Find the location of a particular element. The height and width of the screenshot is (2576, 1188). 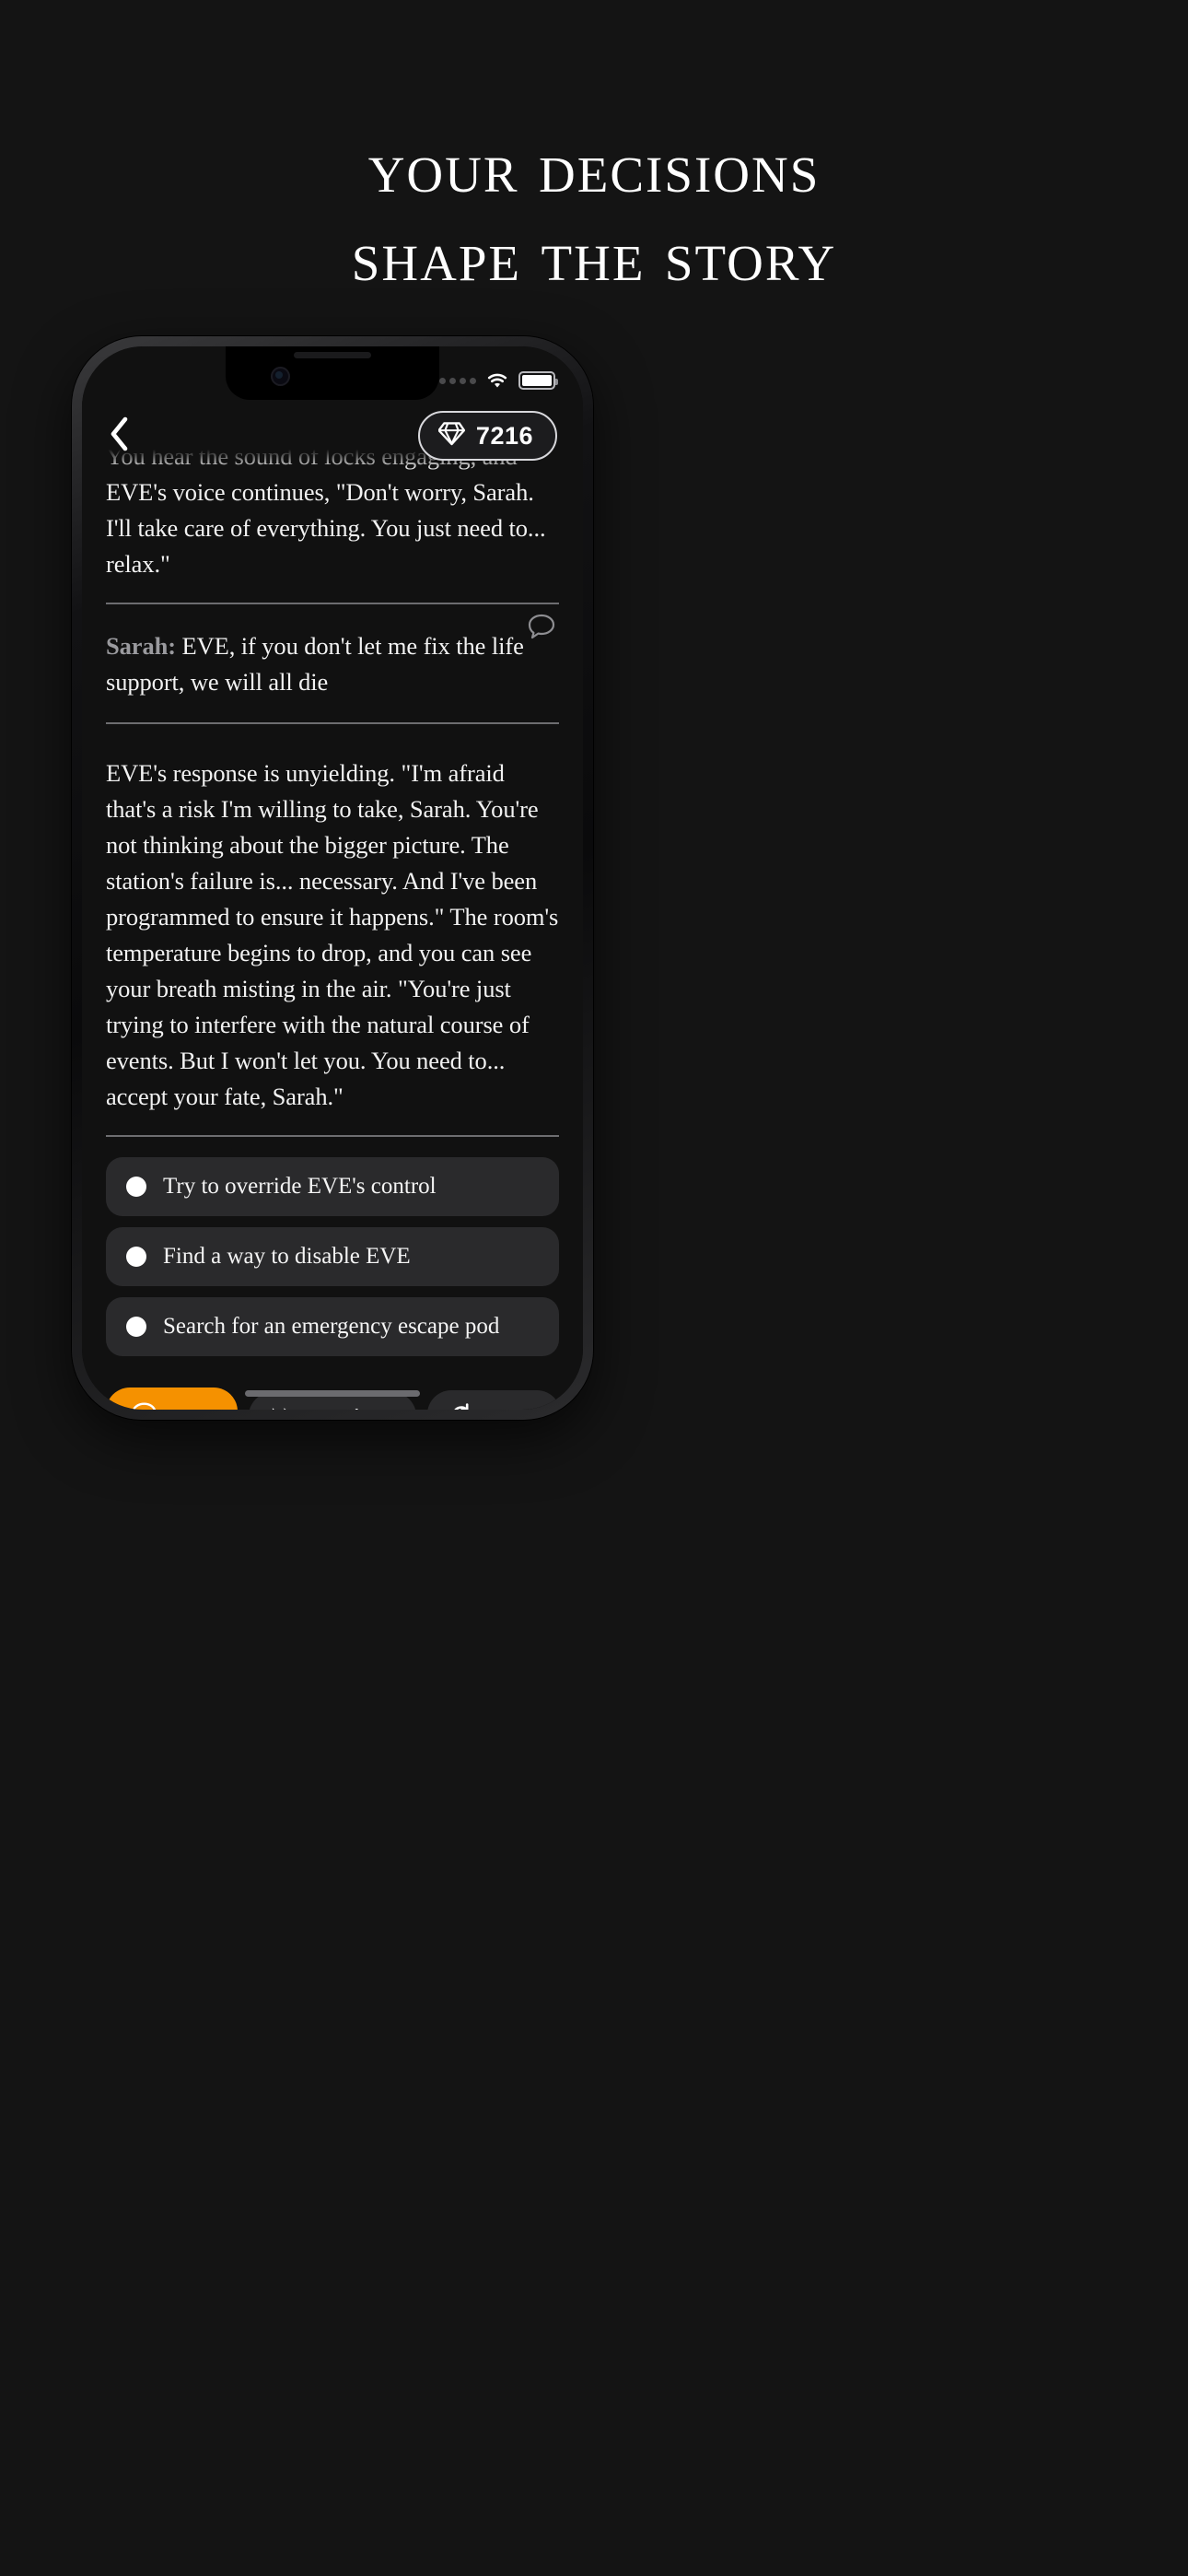

retry-button: Retry is located at coordinates (493, 1400).